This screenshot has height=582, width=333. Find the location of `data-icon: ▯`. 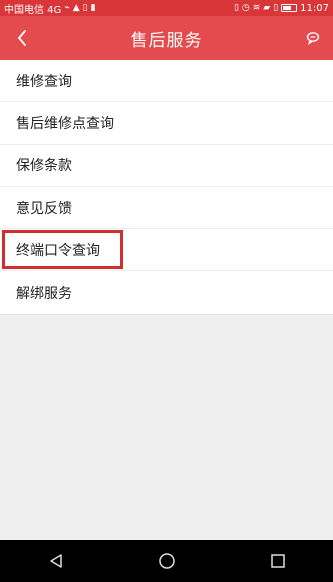

data-icon: ▯ is located at coordinates (276, 7).